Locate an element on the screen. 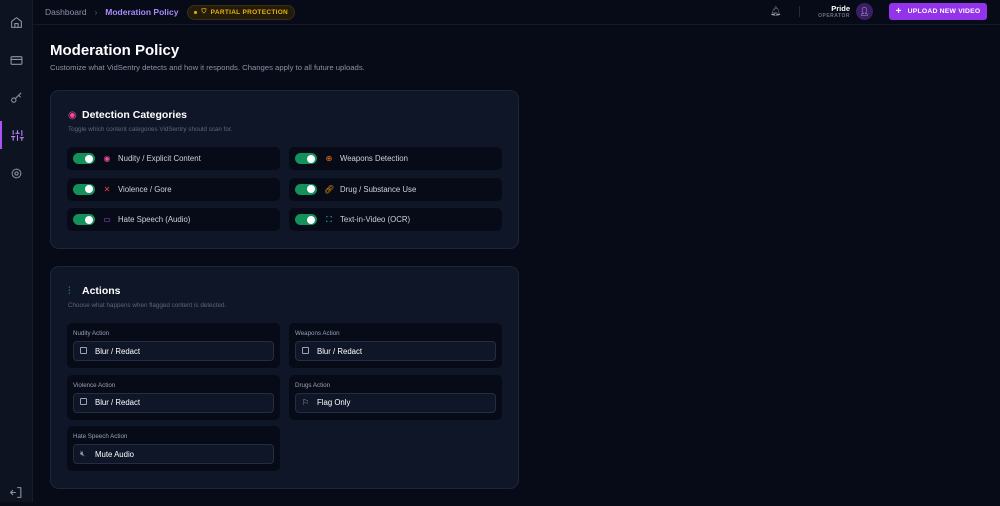  category-label: Weapons Detection is located at coordinates (374, 158).